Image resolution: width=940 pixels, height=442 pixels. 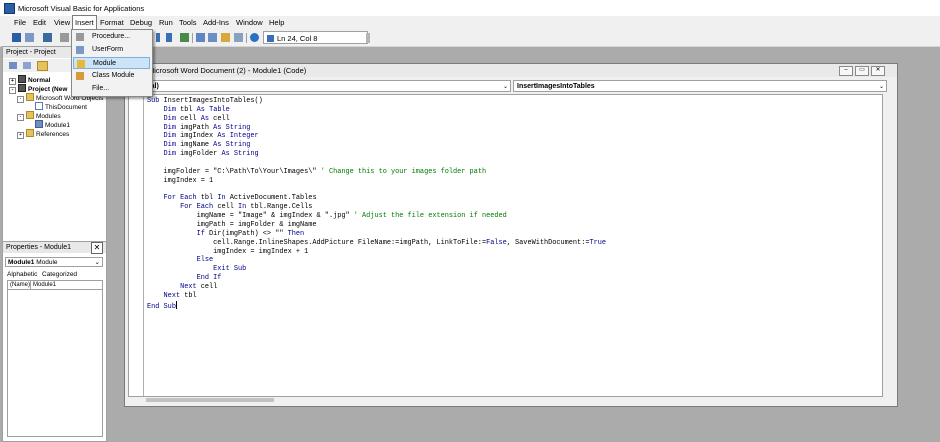 What do you see at coordinates (238, 37) in the screenshot?
I see `toolbox-icon` at bounding box center [238, 37].